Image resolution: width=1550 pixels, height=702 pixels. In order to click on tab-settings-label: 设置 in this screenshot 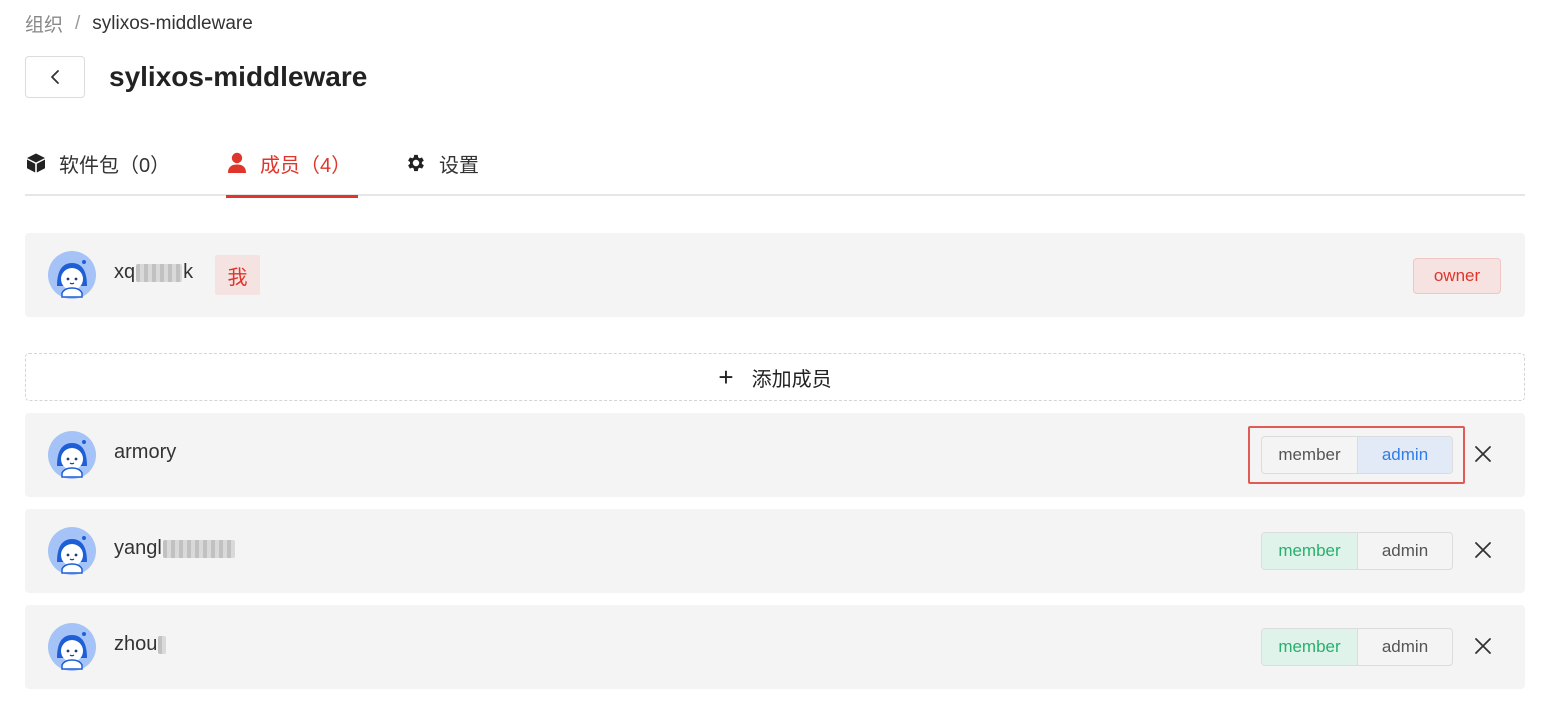, I will do `click(459, 165)`.